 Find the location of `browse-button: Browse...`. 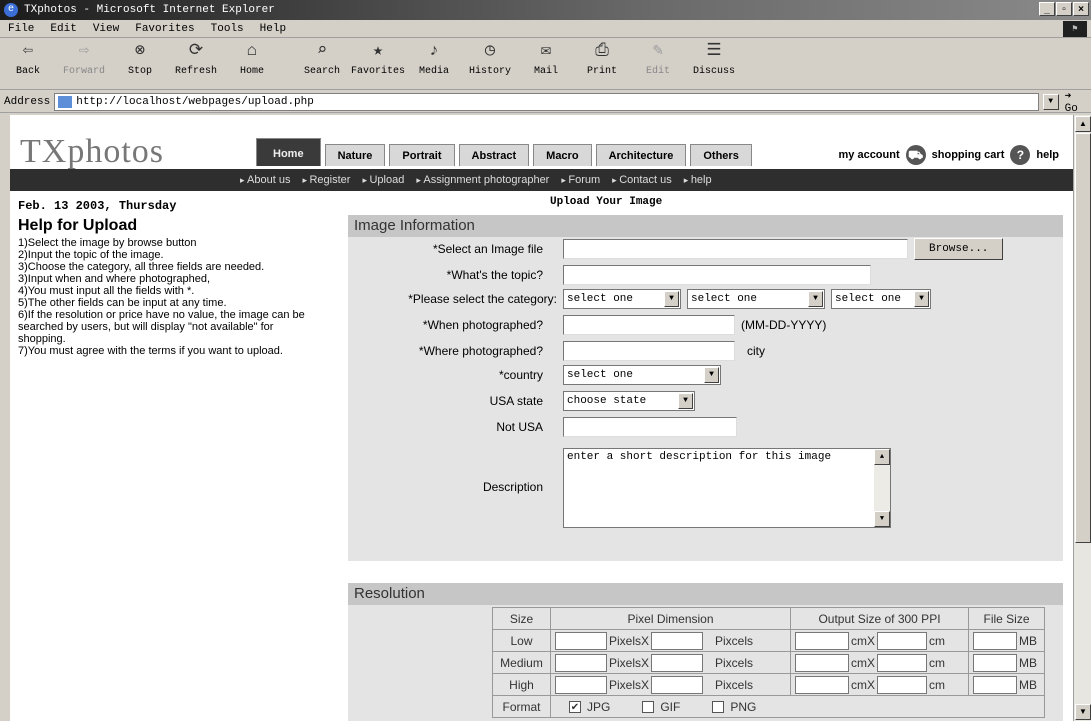

browse-button: Browse... is located at coordinates (959, 249).